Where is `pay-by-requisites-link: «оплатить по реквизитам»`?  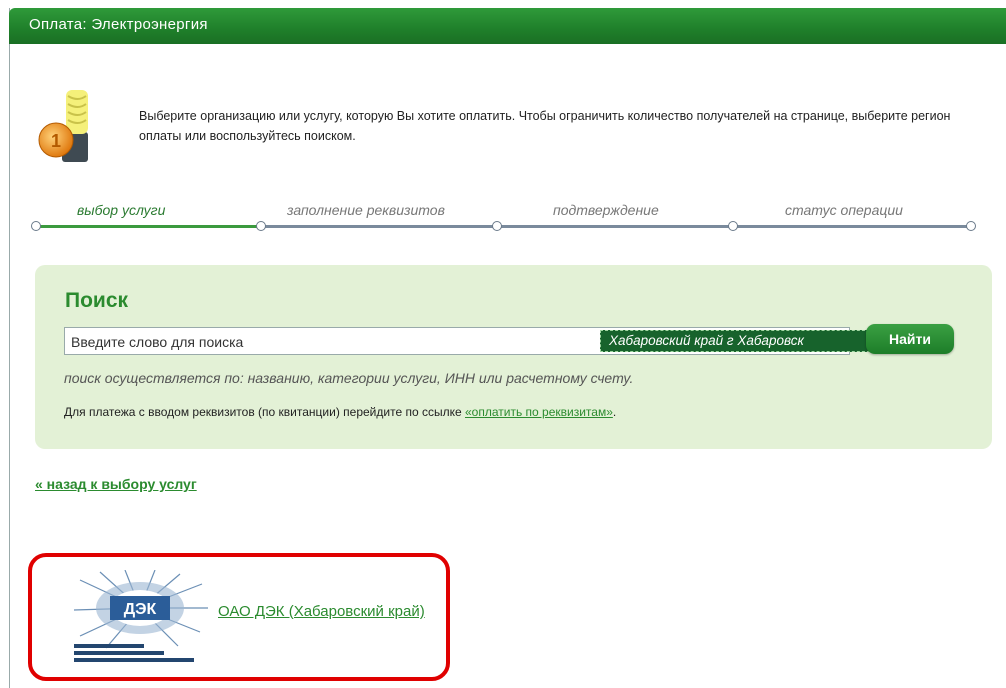 pay-by-requisites-link: «оплатить по реквизитам» is located at coordinates (539, 412).